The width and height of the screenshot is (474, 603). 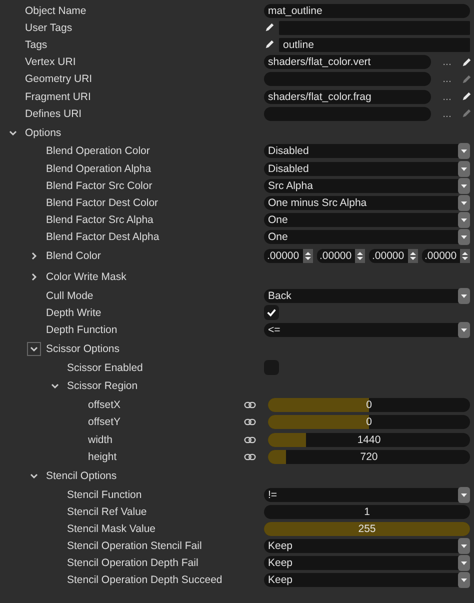 What do you see at coordinates (104, 405) in the screenshot?
I see `property-label: offsetX` at bounding box center [104, 405].